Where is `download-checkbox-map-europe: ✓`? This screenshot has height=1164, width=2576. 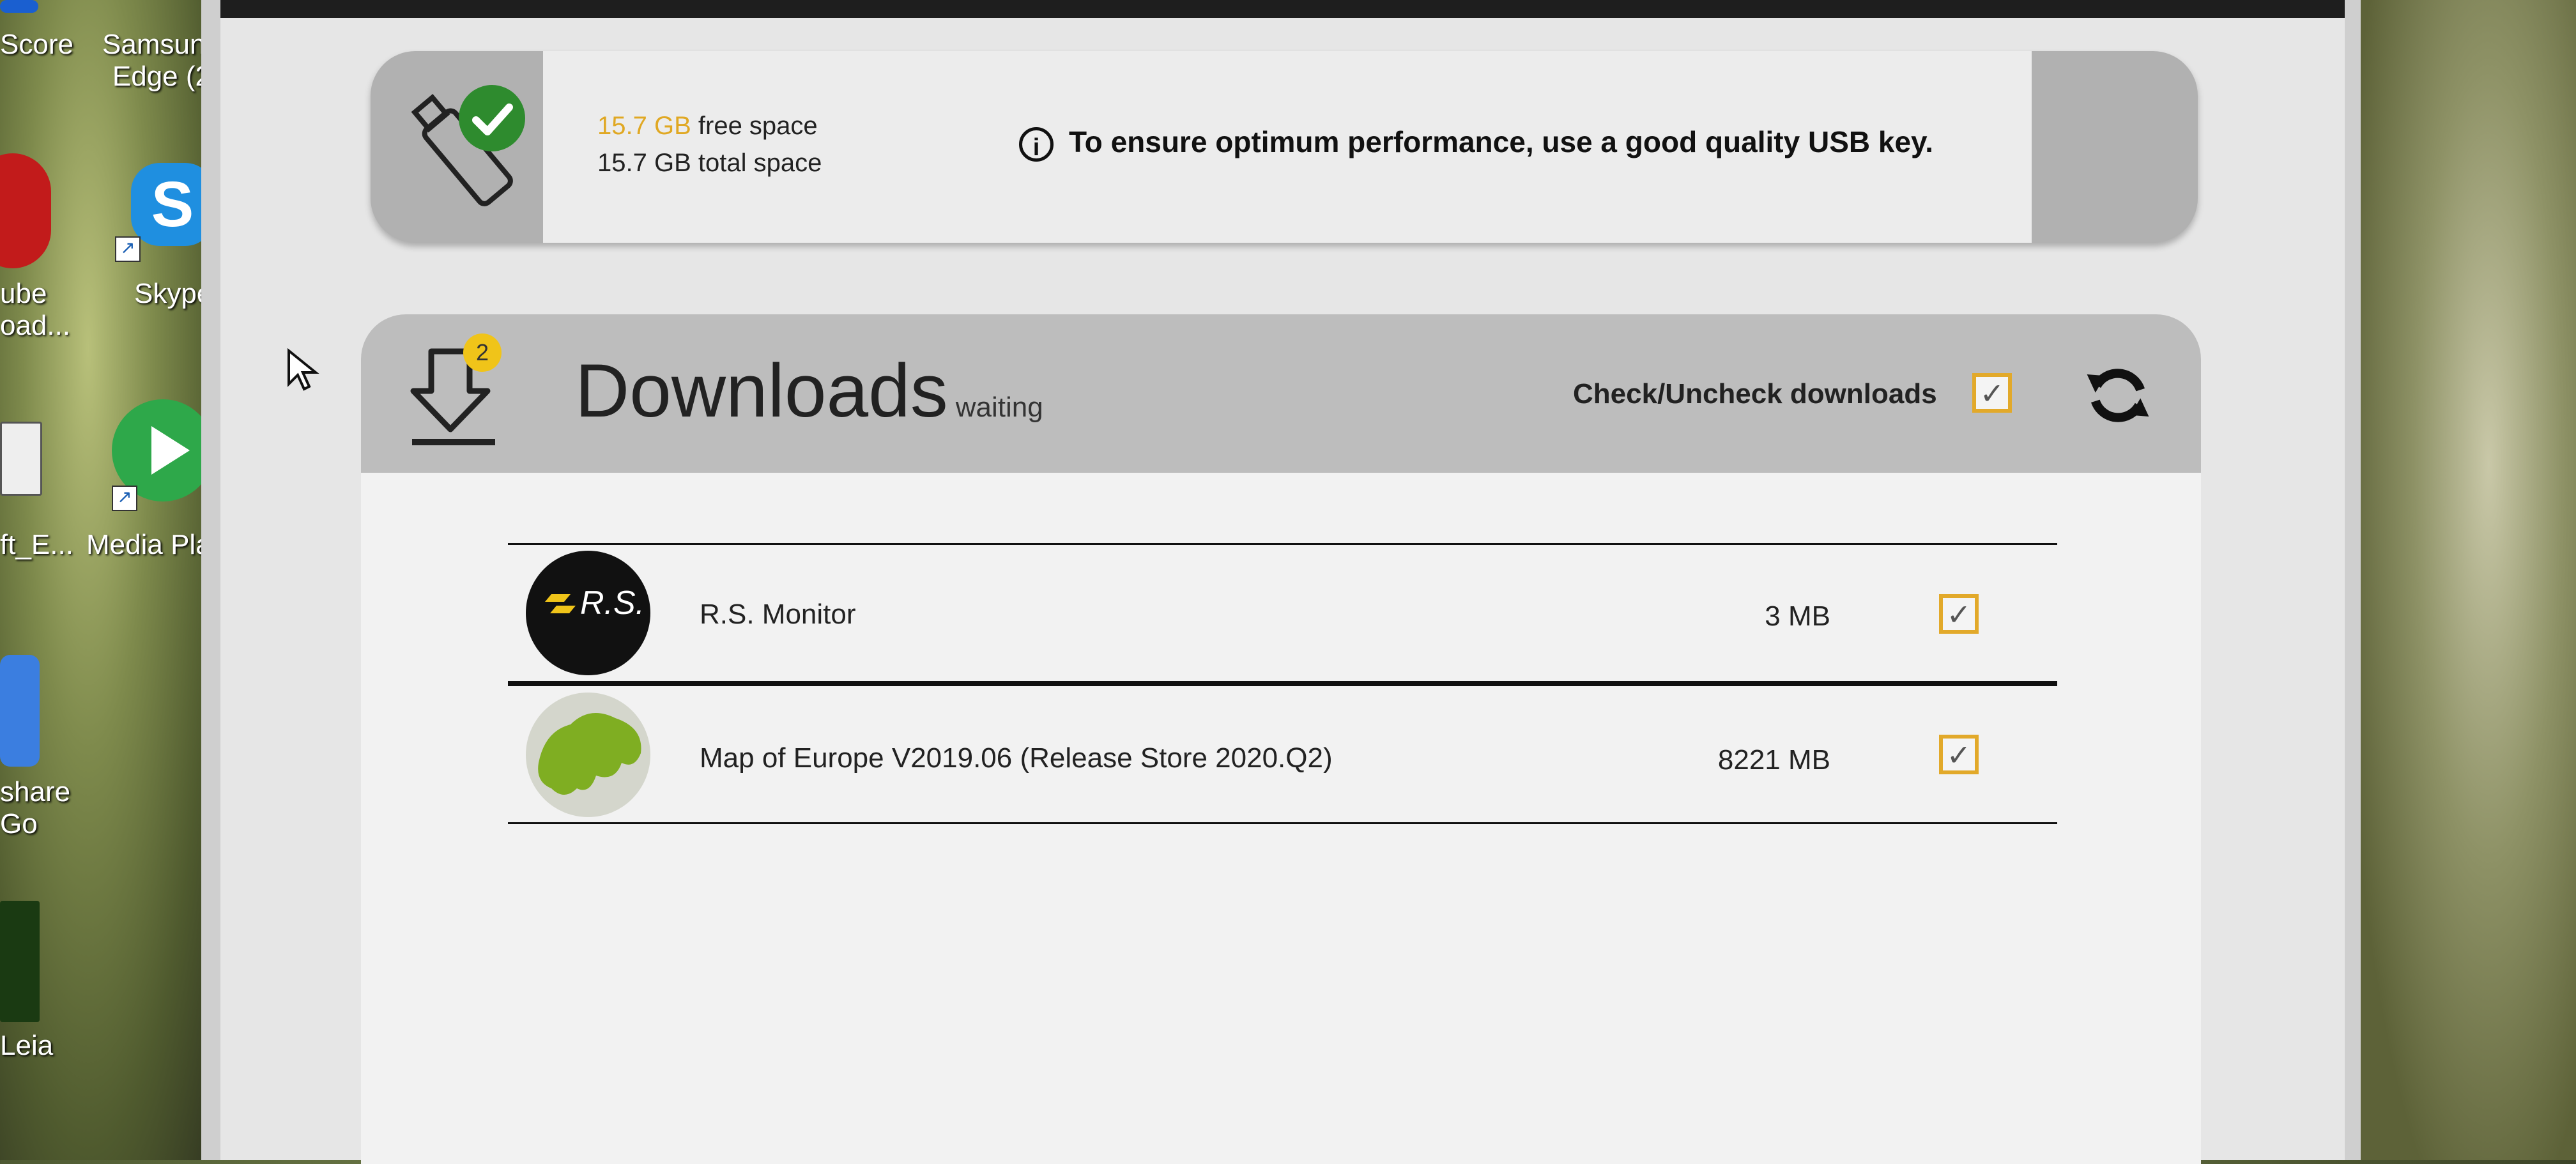
download-checkbox-map-europe: ✓ is located at coordinates (1959, 754).